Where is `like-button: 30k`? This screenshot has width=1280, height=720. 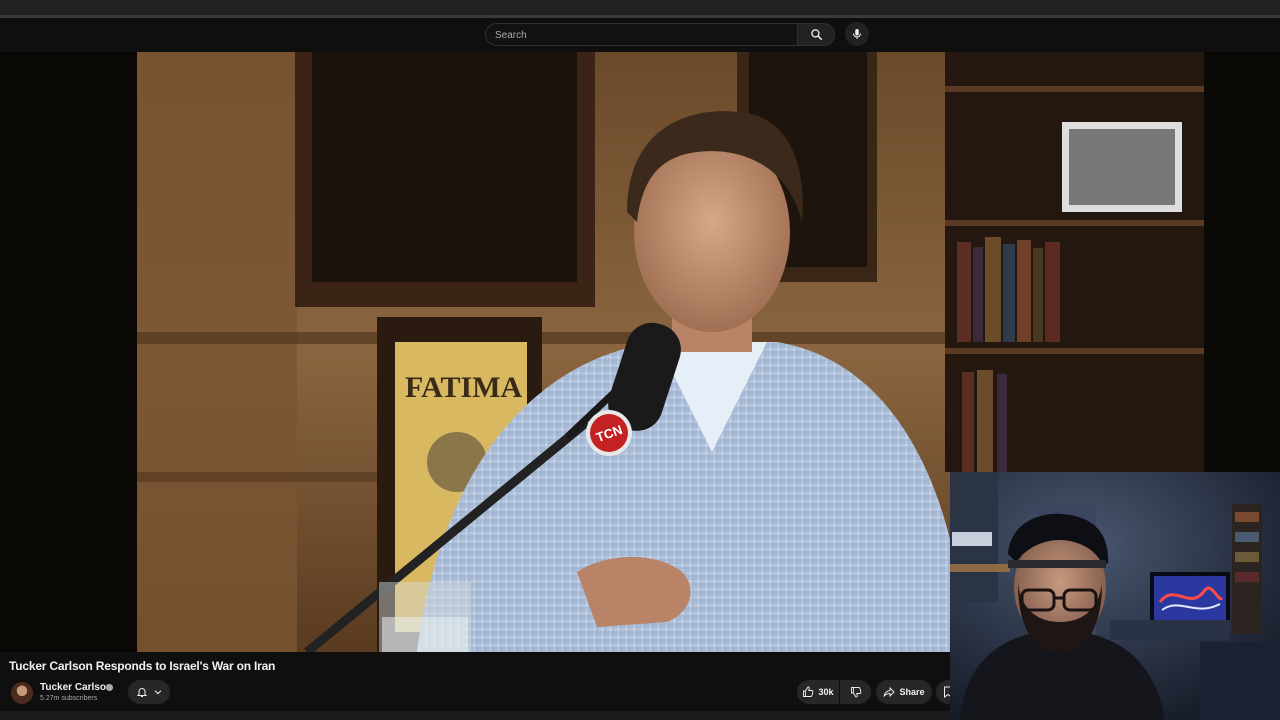
like-button: 30k is located at coordinates (818, 692).